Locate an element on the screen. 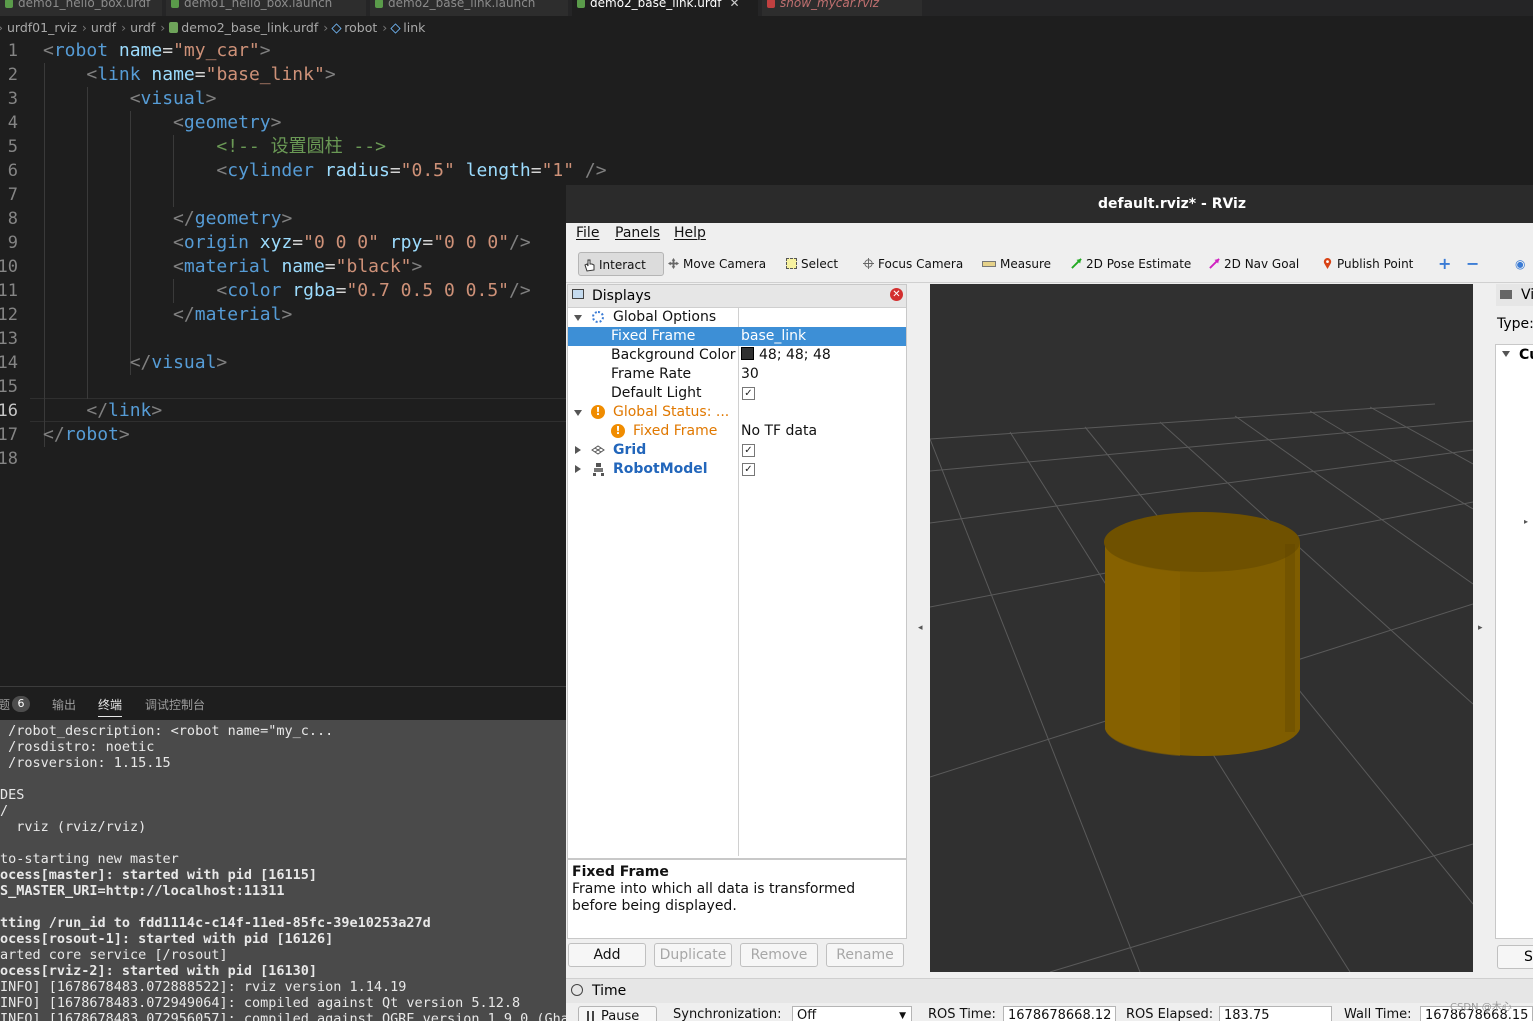 The height and width of the screenshot is (1021, 1533). ros-time-field: 1678678668.12 is located at coordinates (1059, 1013).